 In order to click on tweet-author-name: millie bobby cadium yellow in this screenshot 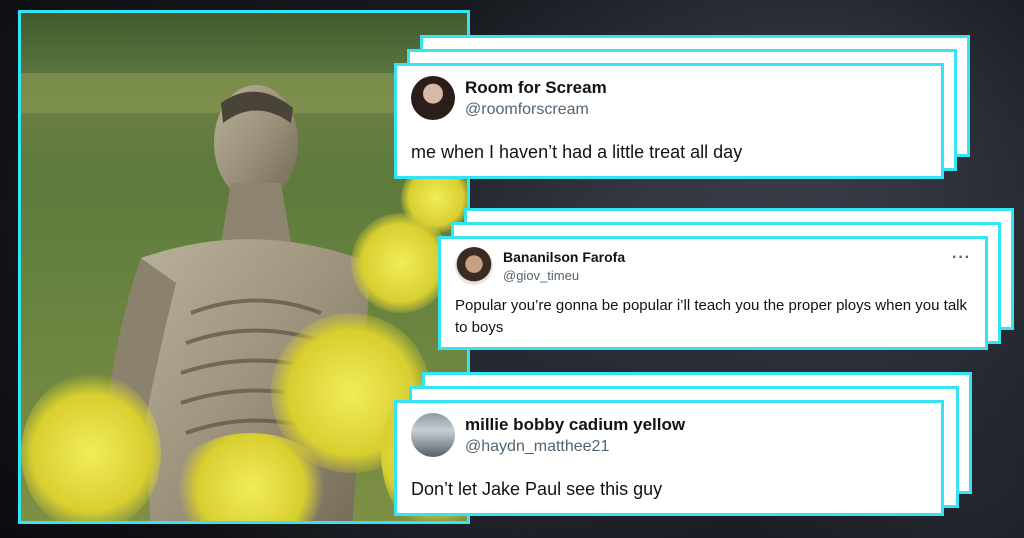, I will do `click(575, 425)`.